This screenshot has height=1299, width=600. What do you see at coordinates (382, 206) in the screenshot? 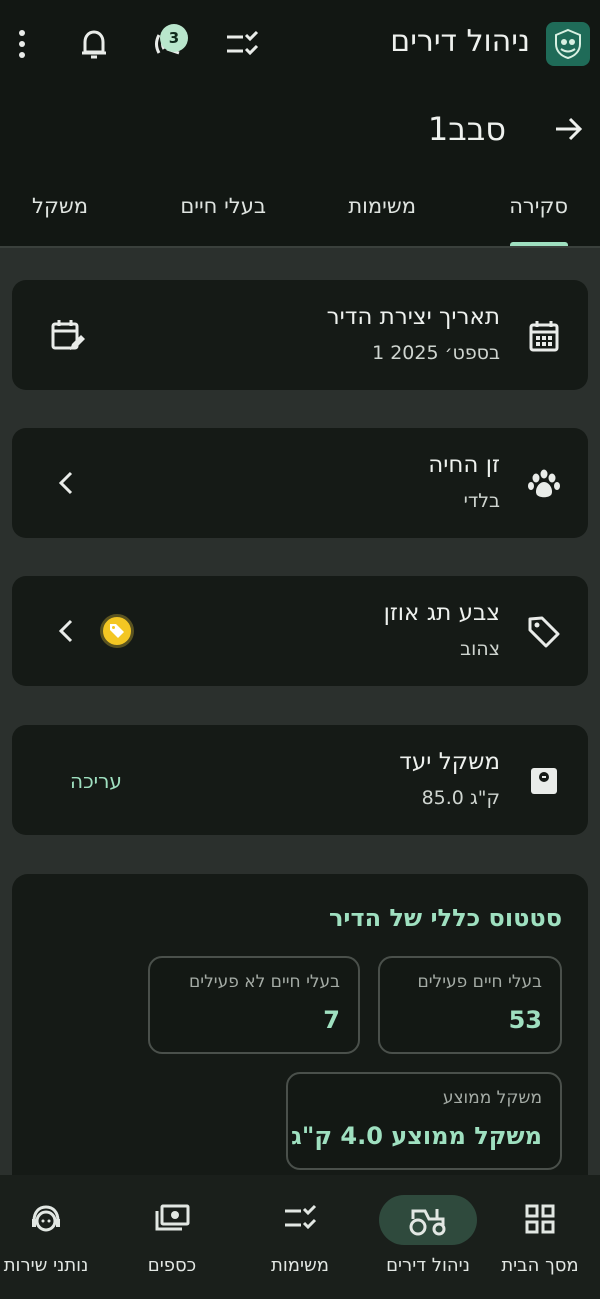
I see `tab-tasks: משימות` at bounding box center [382, 206].